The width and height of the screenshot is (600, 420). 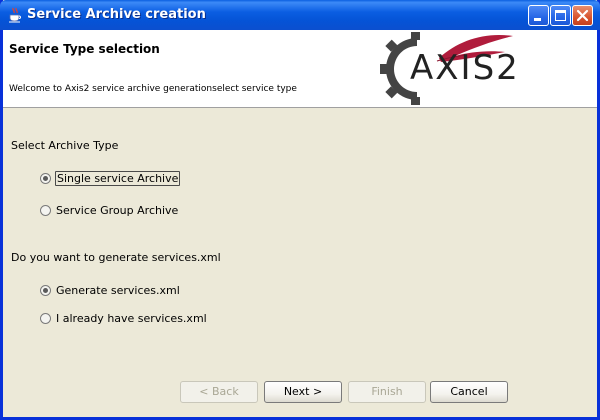 What do you see at coordinates (469, 392) in the screenshot?
I see `cancel-button: Cancel` at bounding box center [469, 392].